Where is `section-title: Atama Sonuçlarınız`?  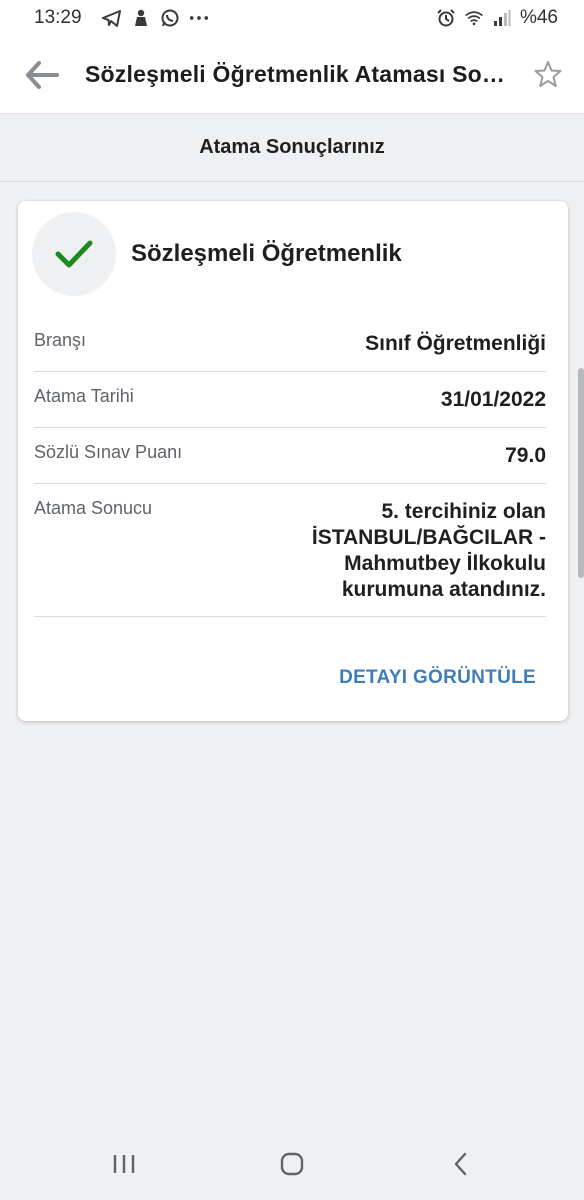 section-title: Atama Sonuçlarınız is located at coordinates (292, 147).